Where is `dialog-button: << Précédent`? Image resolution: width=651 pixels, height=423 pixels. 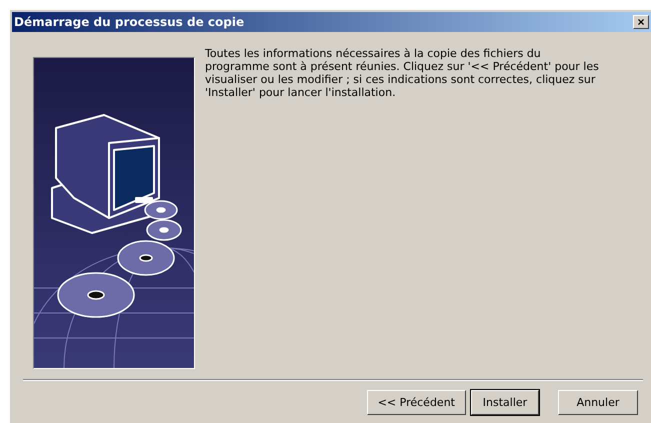
dialog-button: << Précédent is located at coordinates (416, 402).